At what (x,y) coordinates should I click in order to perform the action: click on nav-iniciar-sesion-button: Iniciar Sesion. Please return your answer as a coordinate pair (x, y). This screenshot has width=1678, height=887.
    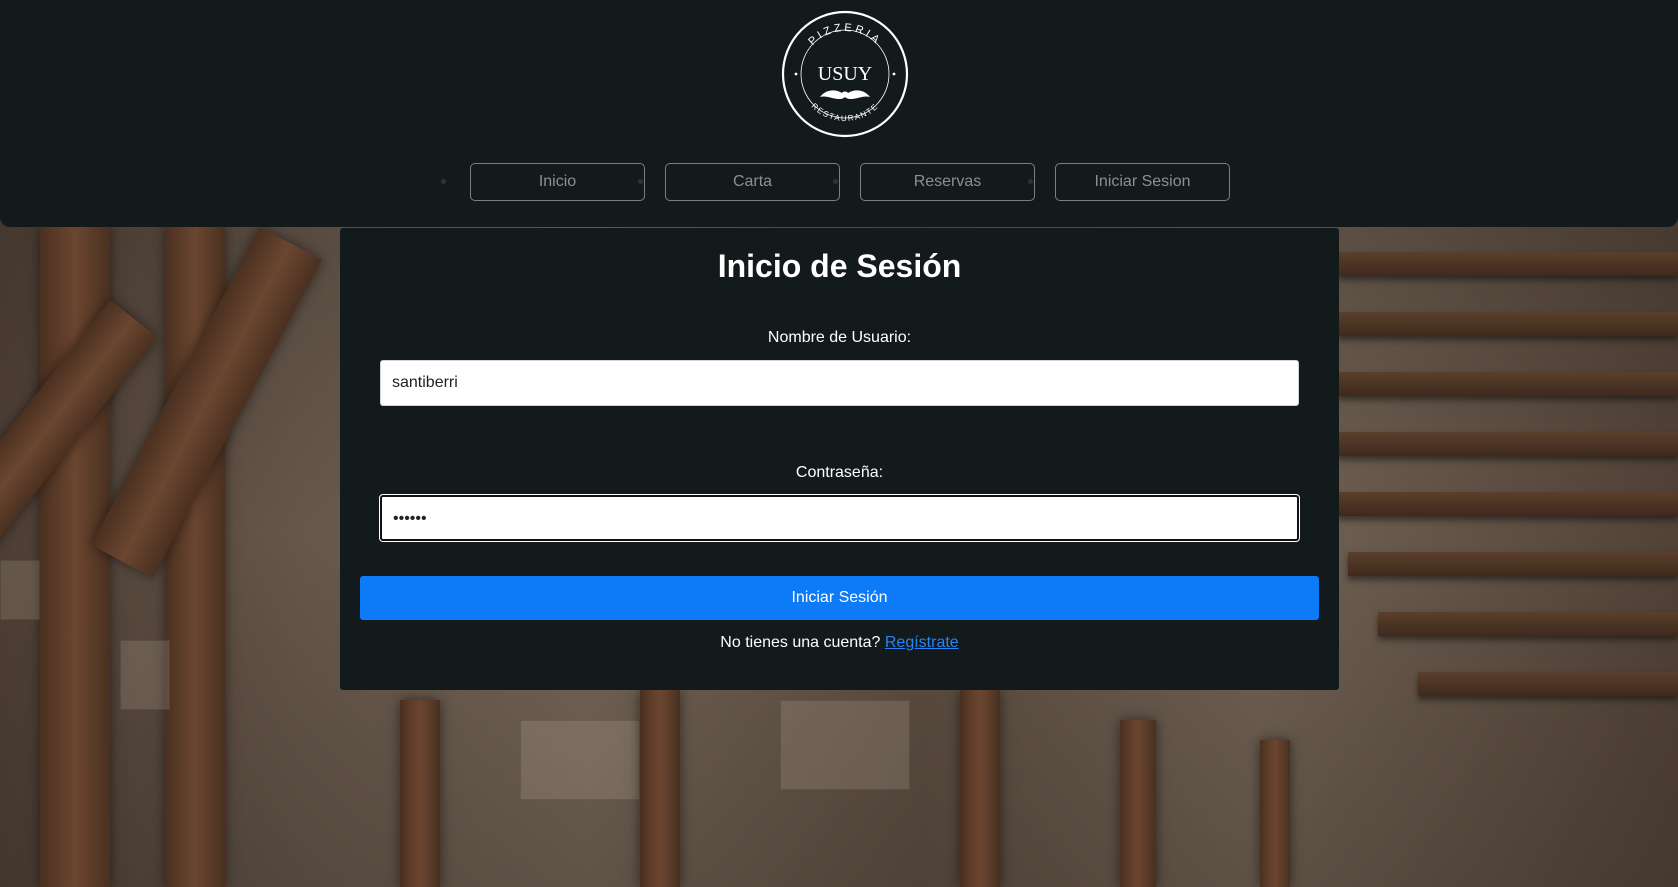
    Looking at the image, I should click on (1142, 182).